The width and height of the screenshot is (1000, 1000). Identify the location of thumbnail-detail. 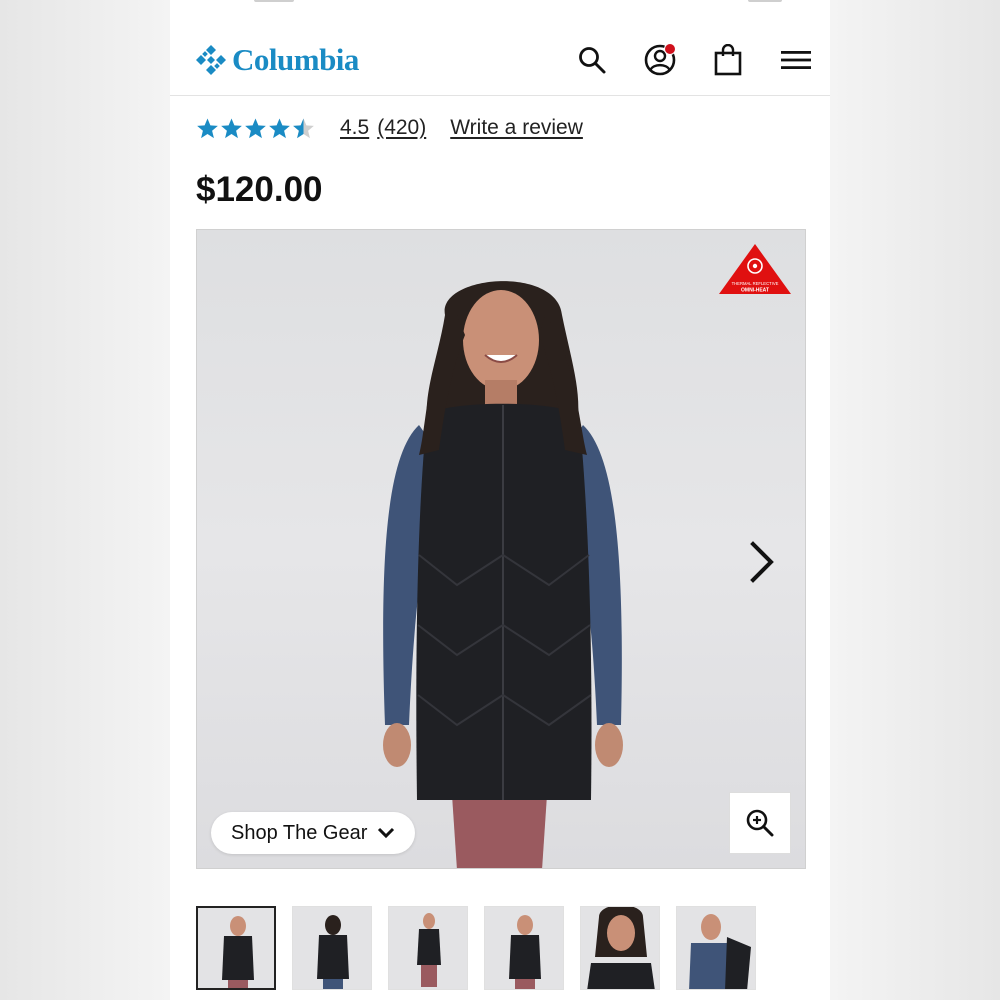
(716, 948).